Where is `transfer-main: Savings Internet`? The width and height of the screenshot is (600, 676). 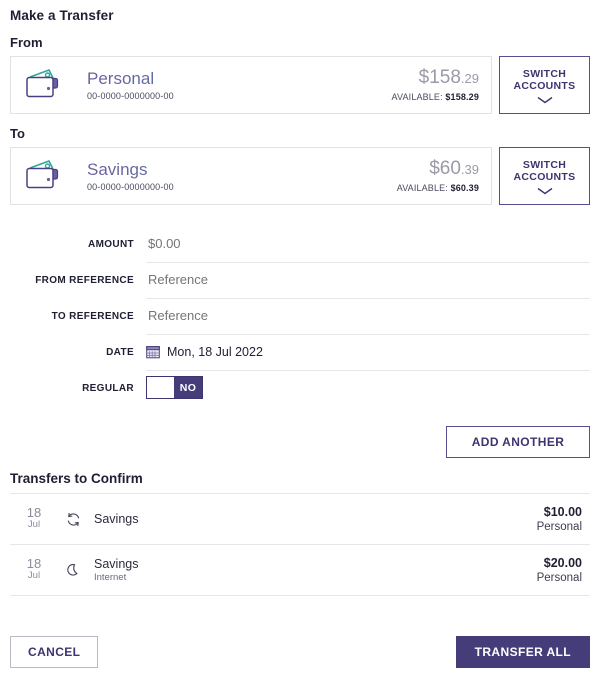 transfer-main: Savings Internet is located at coordinates (315, 570).